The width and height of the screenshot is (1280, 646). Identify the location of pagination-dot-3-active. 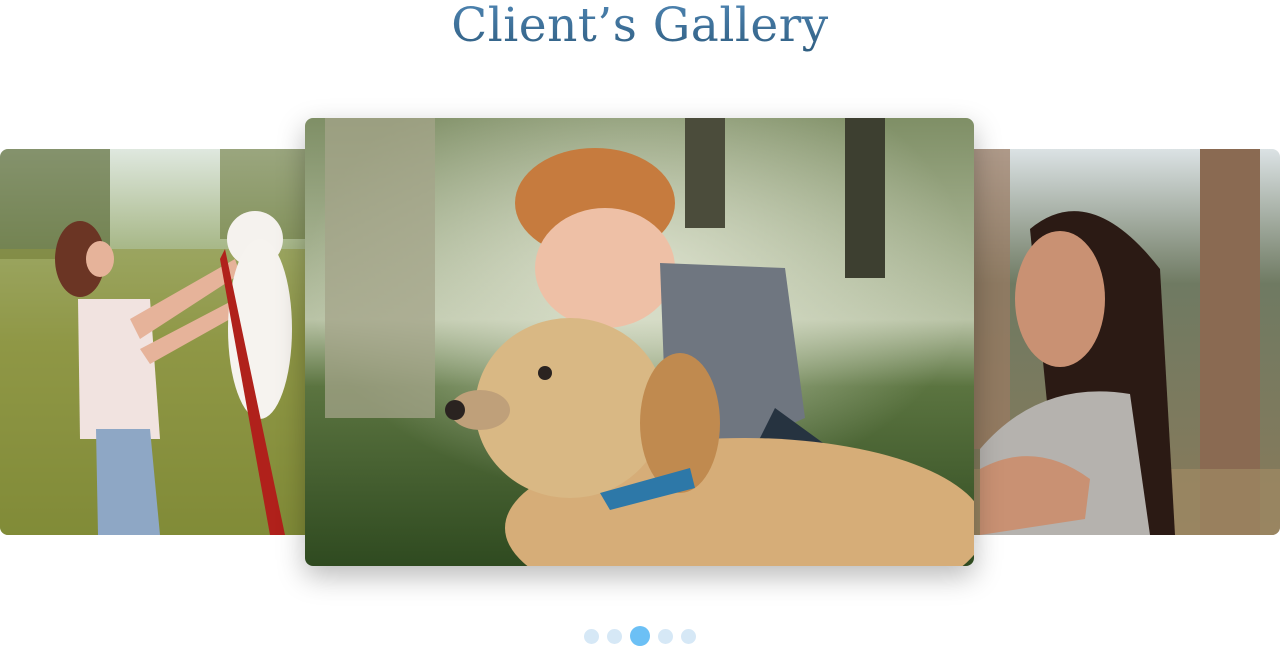
(640, 636).